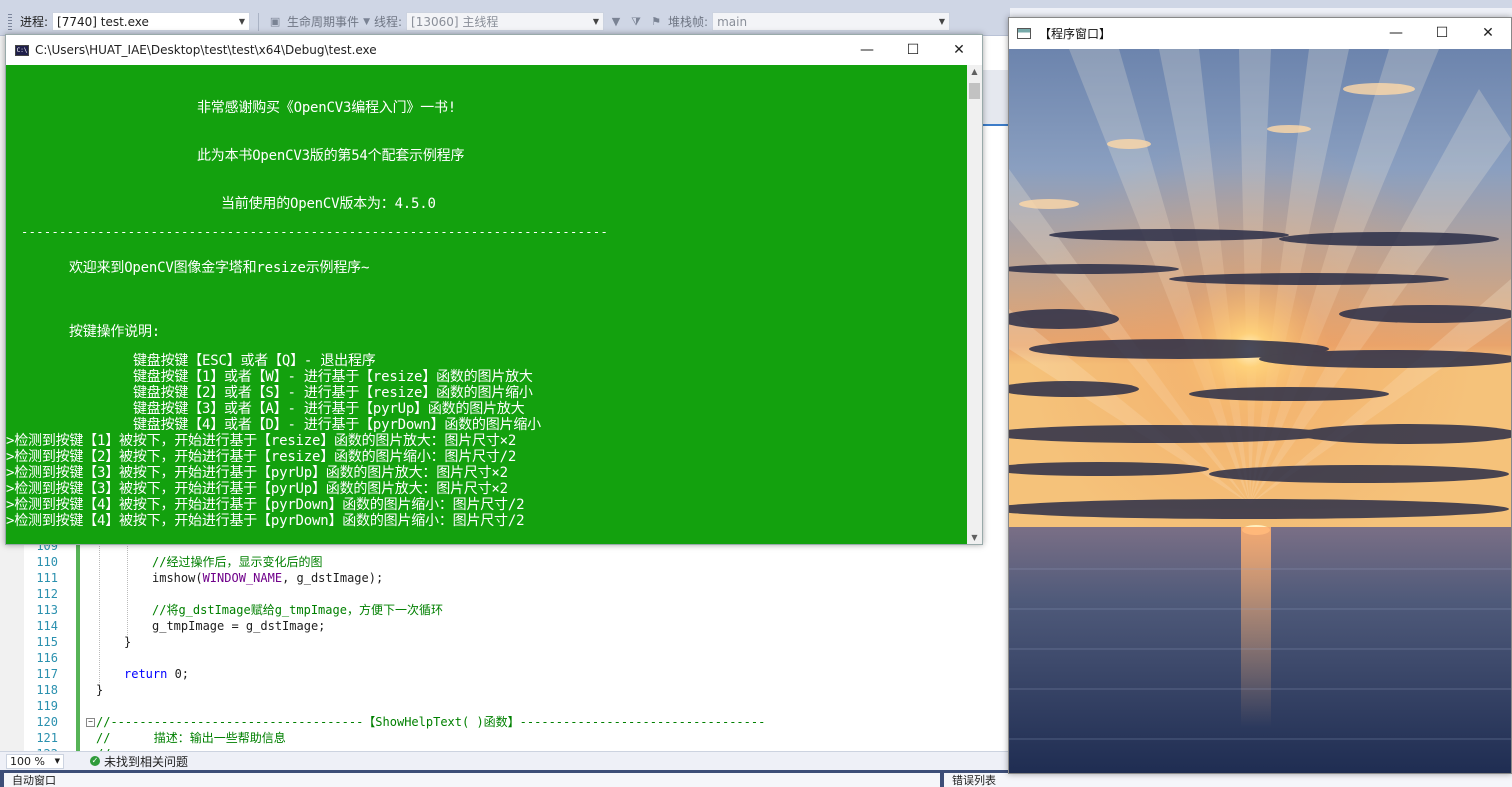 The height and width of the screenshot is (787, 1512). I want to click on console-key-line: 键盘按键【ESC】或者【Q】- 退出程序, so click(254, 361).